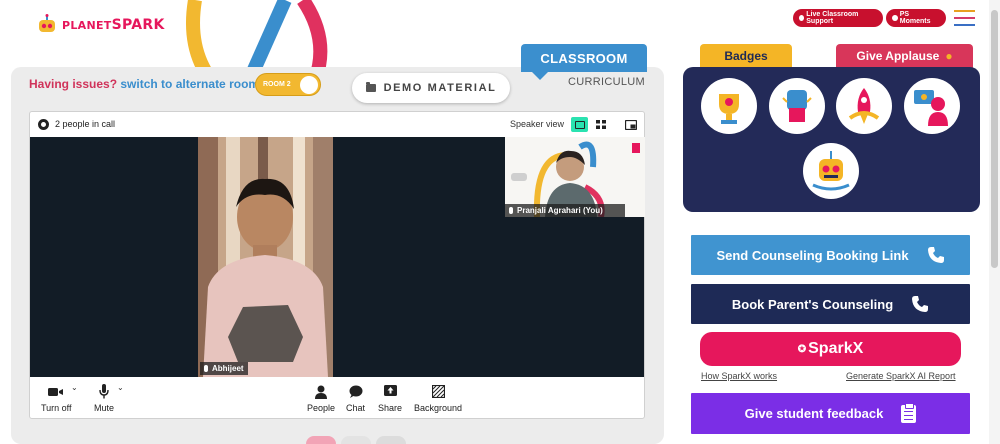 The height and width of the screenshot is (444, 1000). Describe the element at coordinates (949, 56) in the screenshot. I see `clap-icon: ●` at that location.